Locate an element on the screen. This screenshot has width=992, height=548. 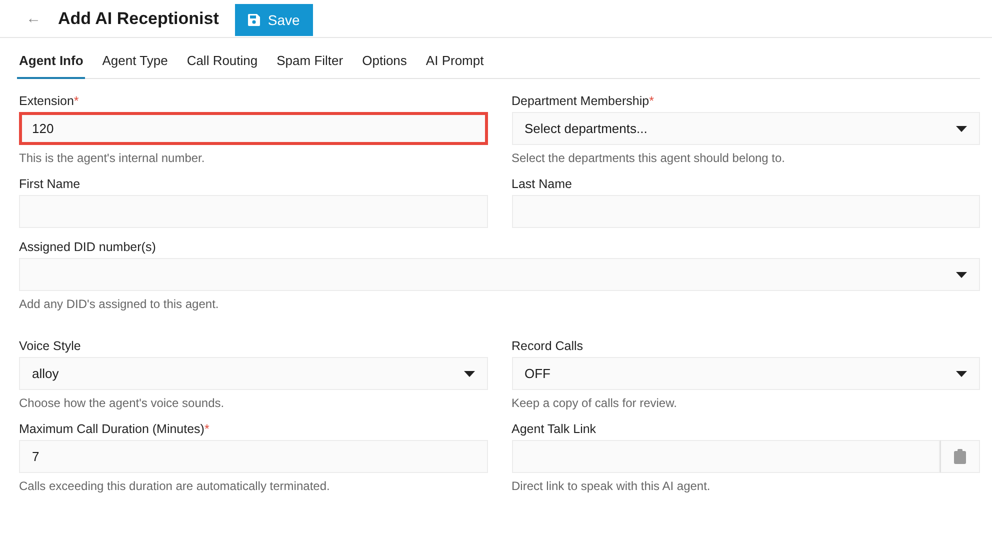
help-text: Select the departments this agent should belong to. is located at coordinates (649, 158).